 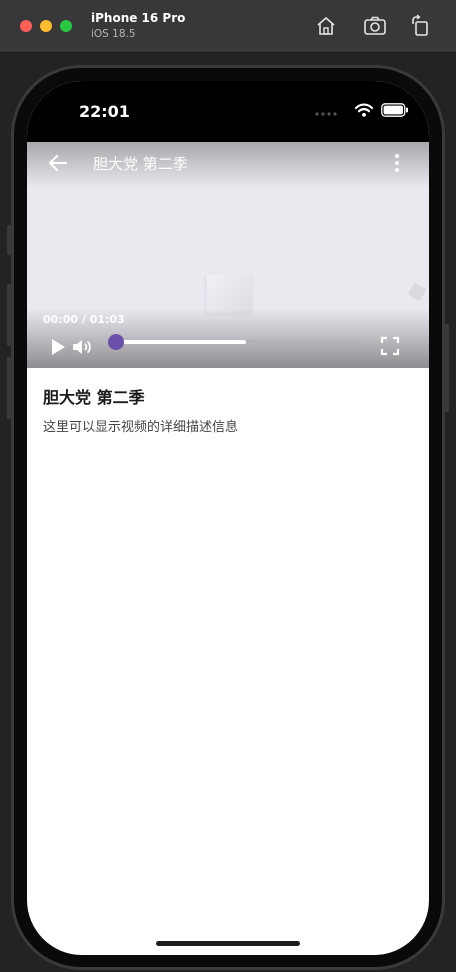 What do you see at coordinates (113, 34) in the screenshot?
I see `os-version: iOS 18.5` at bounding box center [113, 34].